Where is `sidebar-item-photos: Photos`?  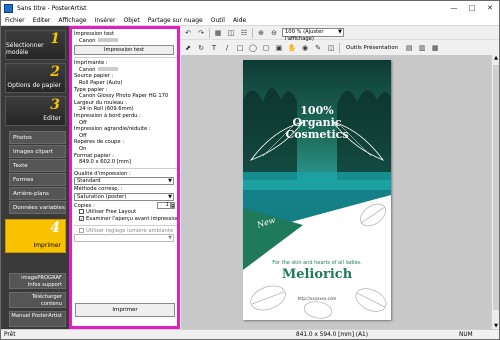
sidebar-item-photos: Photos is located at coordinates (37, 137).